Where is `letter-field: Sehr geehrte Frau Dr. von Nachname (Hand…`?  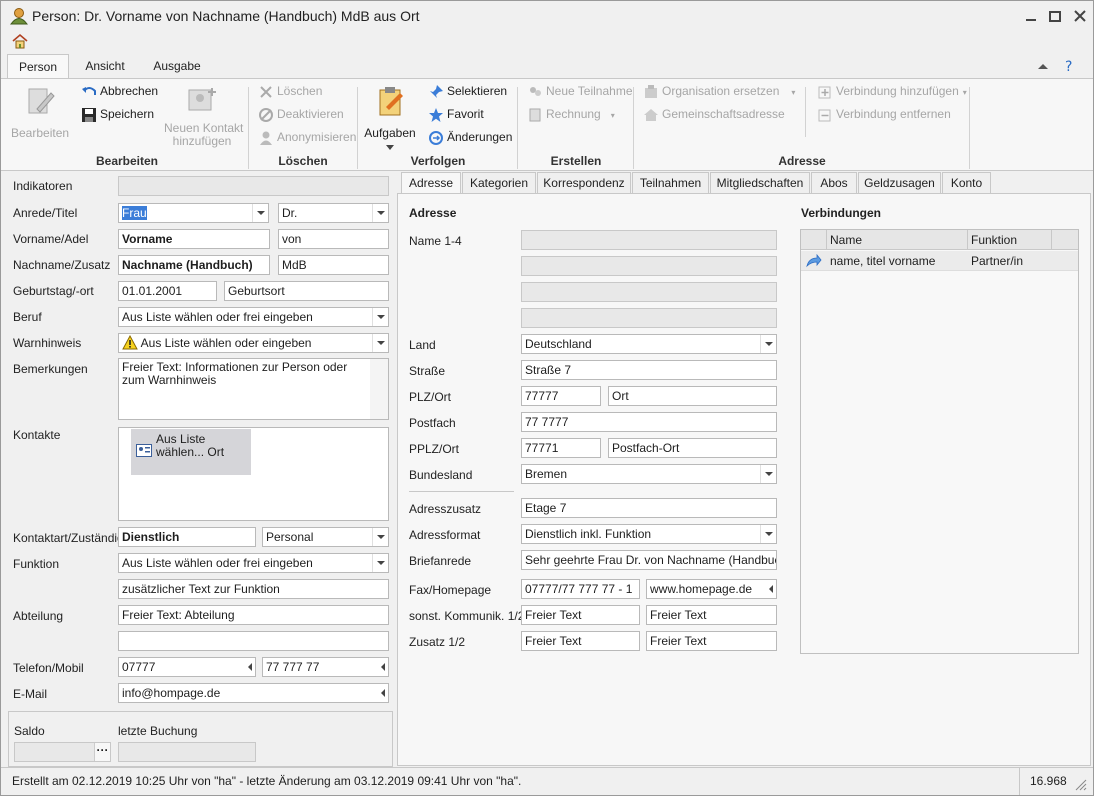
letter-field: Sehr geehrte Frau Dr. von Nachname (Hand… is located at coordinates (649, 560).